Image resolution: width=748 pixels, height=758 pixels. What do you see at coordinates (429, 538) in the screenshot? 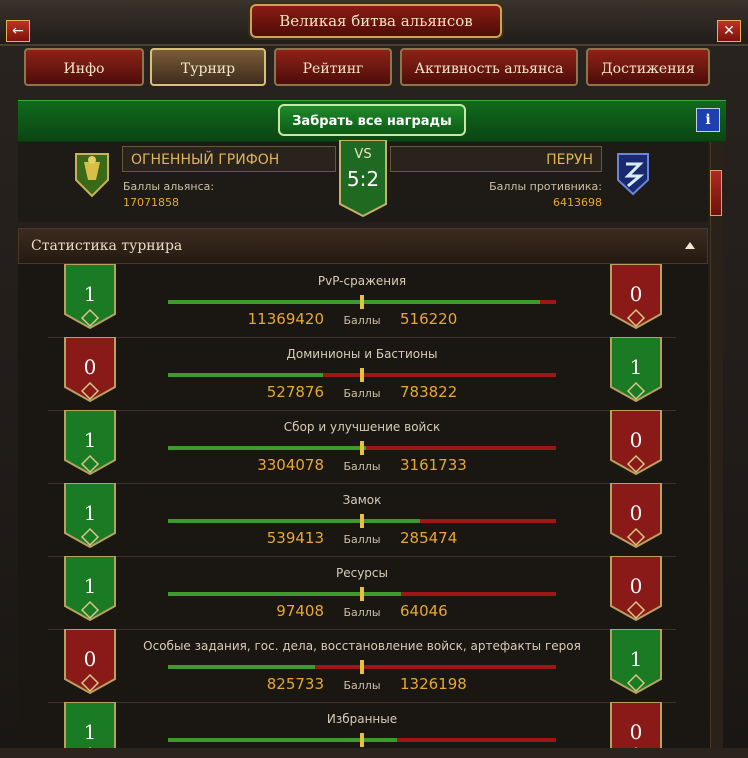
I see `enemy-stat-value: 285474` at bounding box center [429, 538].